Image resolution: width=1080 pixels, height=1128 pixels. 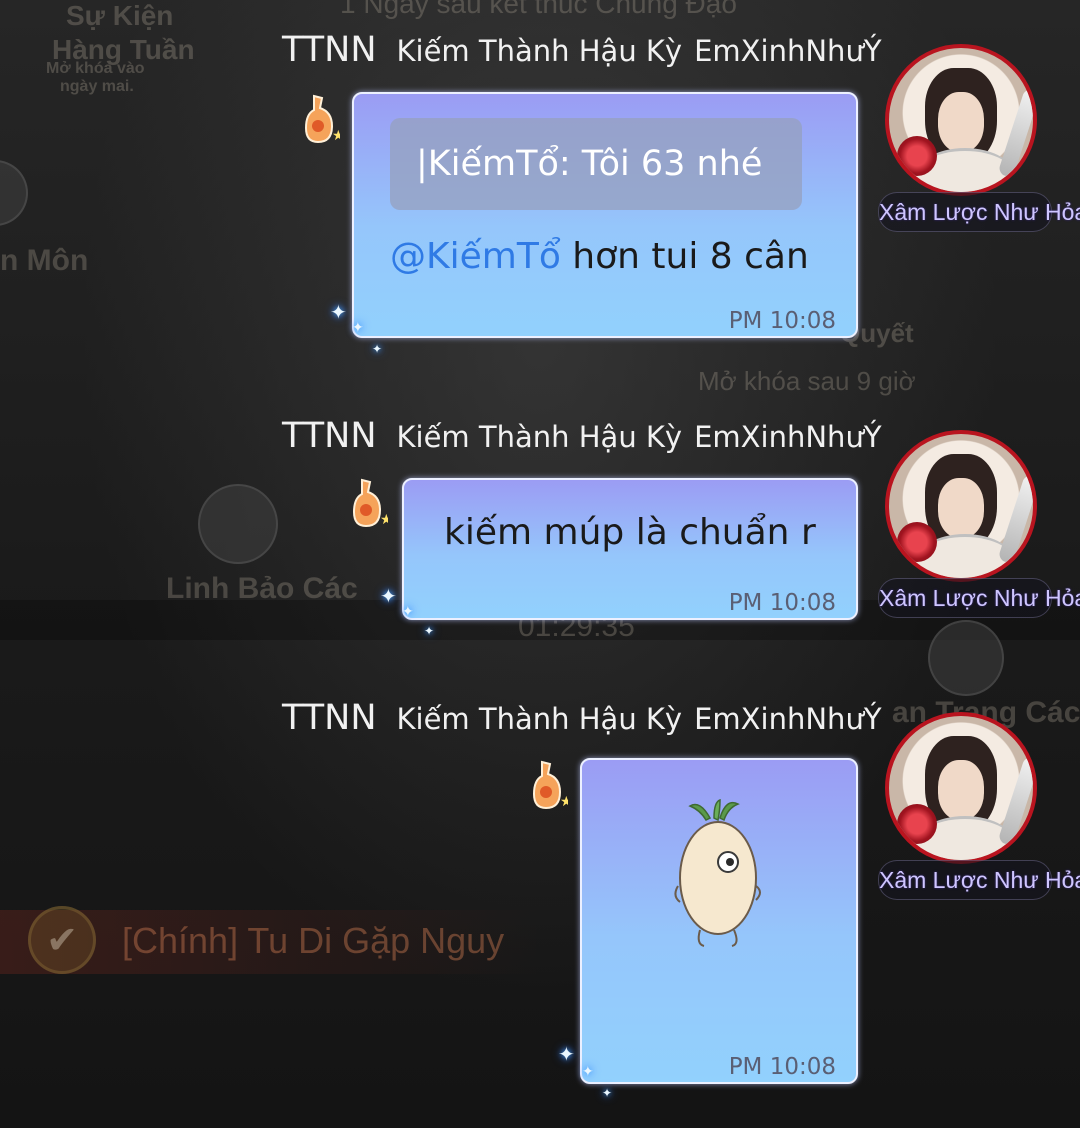 I want to click on event-unlock-text: Mở khóa vào, so click(x=95, y=68).